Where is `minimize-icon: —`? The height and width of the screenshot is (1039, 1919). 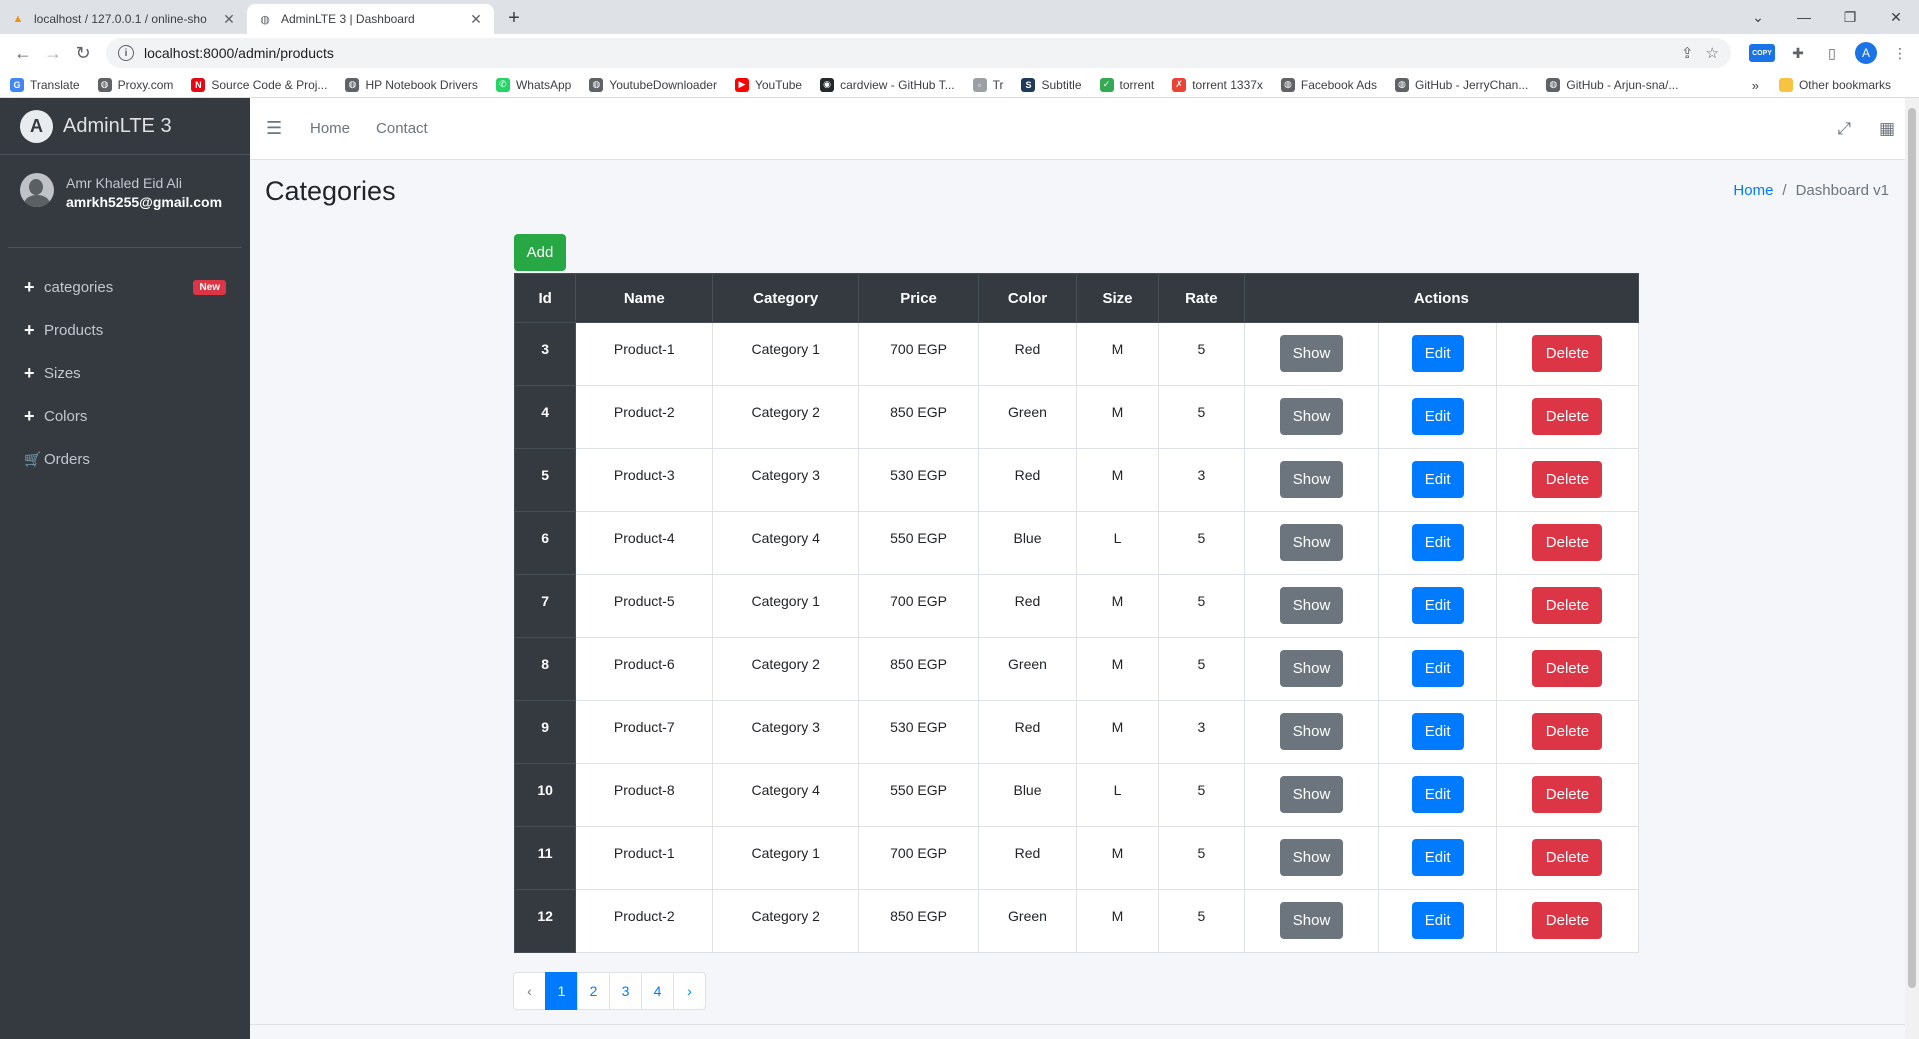 minimize-icon: — is located at coordinates (1804, 17).